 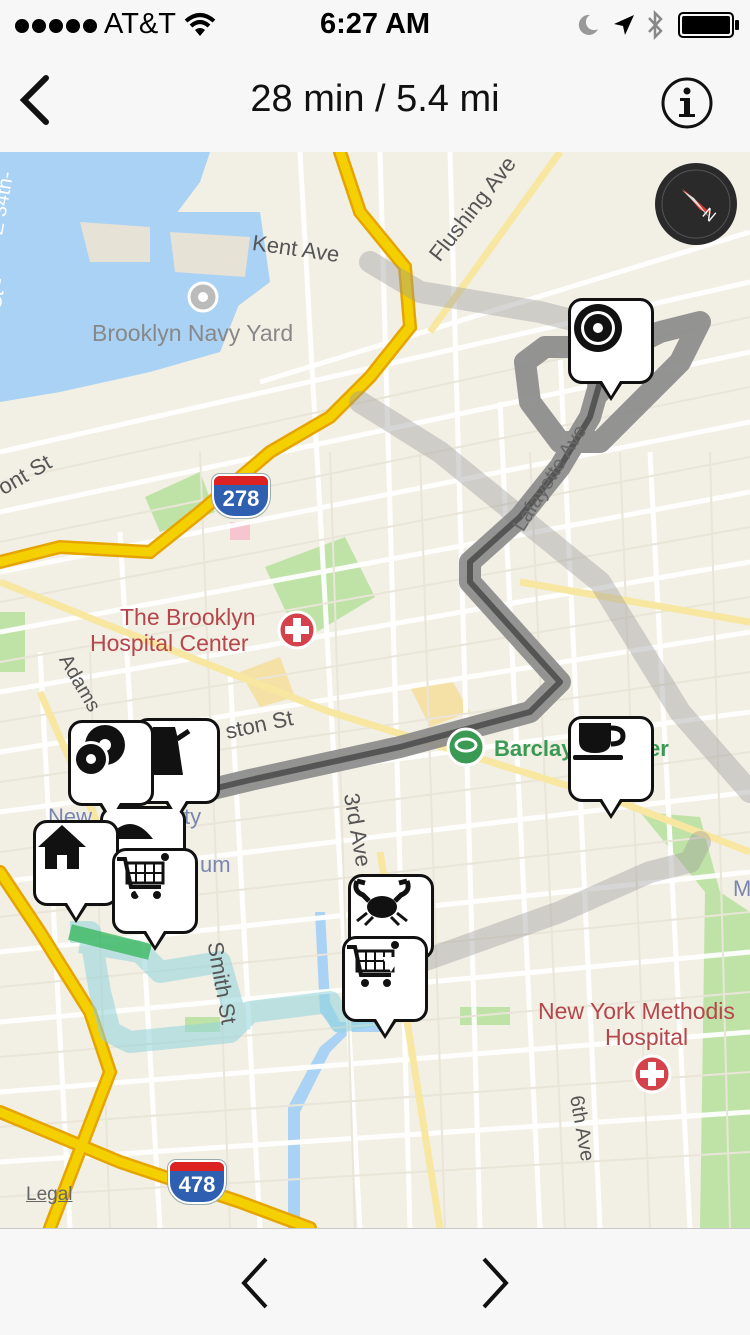 I want to click on label-hospital-center-1: The Brooklyn, so click(x=188, y=617).